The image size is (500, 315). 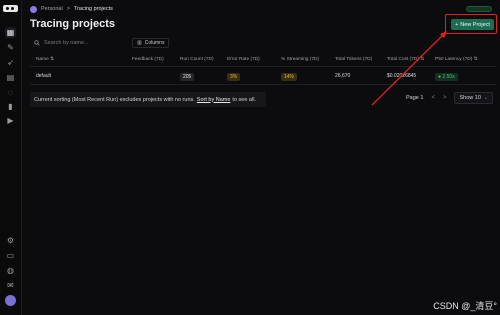 What do you see at coordinates (33, 9) in the screenshot?
I see `workspace-avatar` at bounding box center [33, 9].